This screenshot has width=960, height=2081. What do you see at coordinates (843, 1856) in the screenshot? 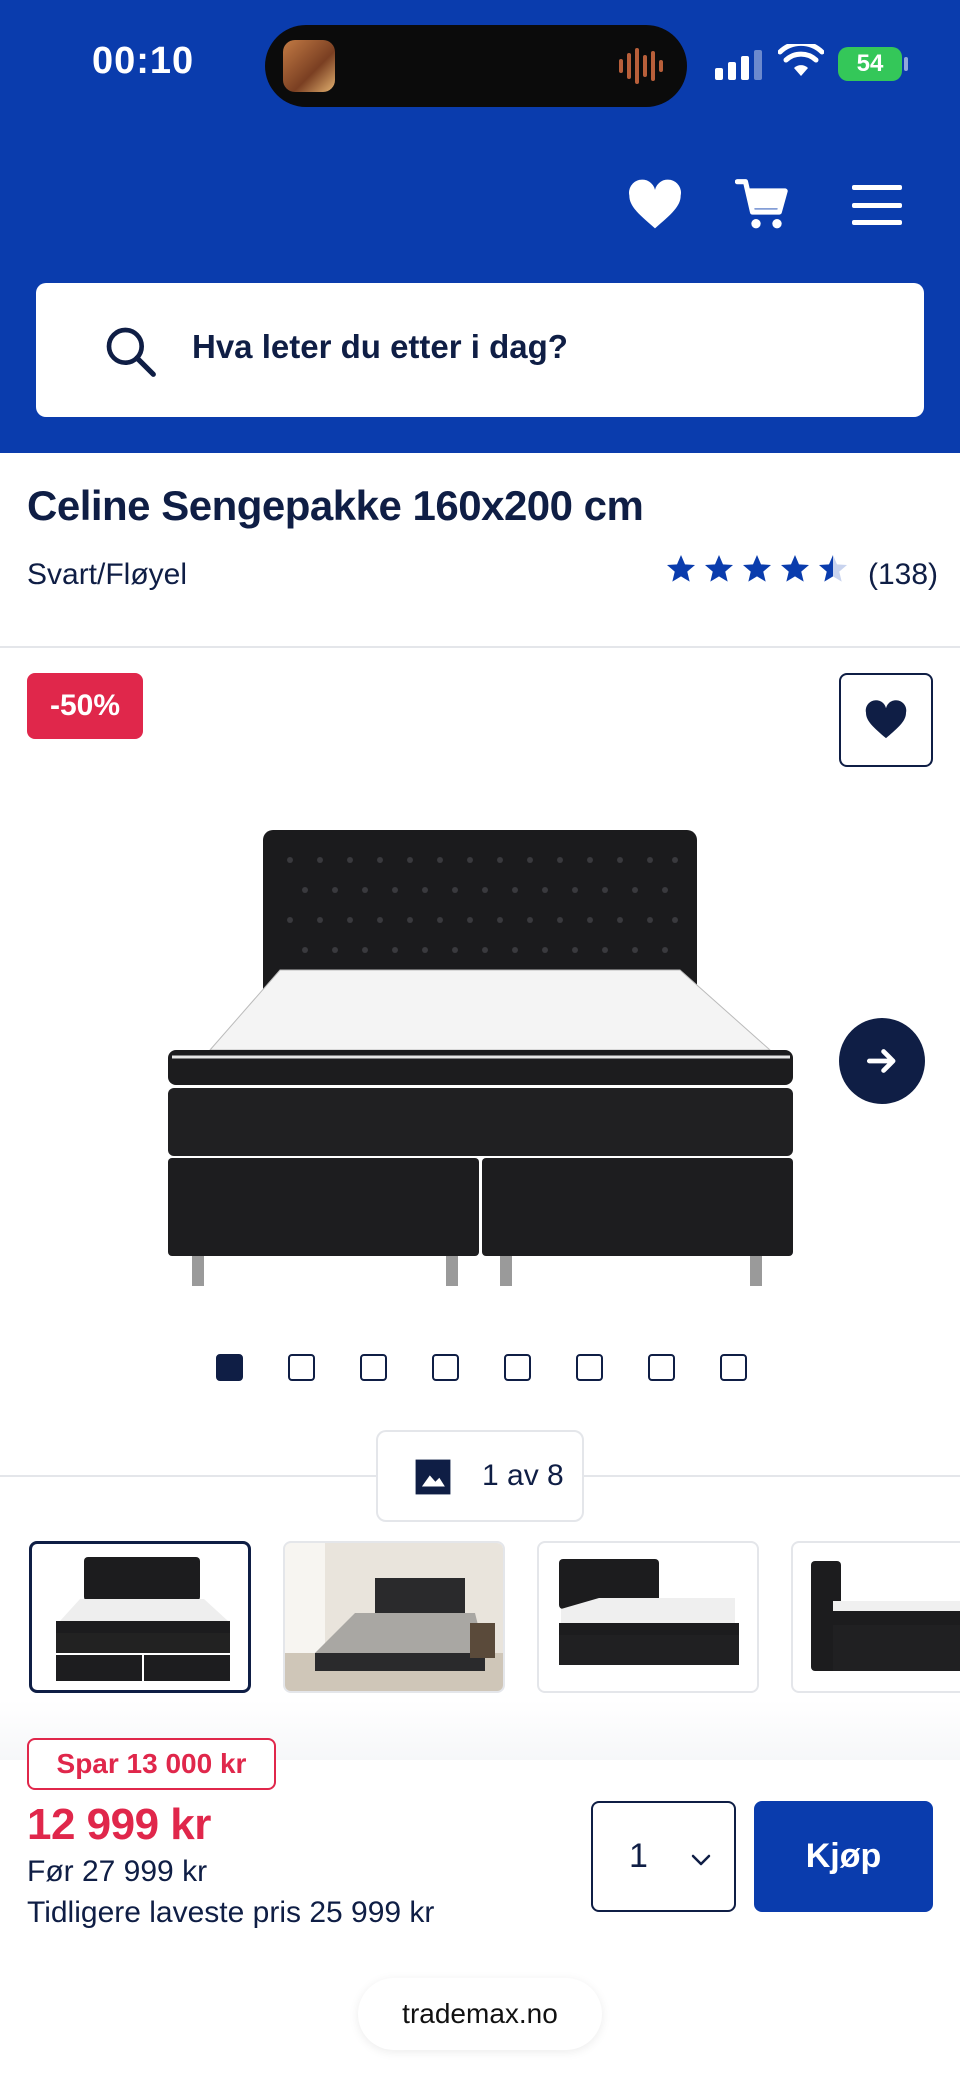
I see `buy-button: Kjøp` at bounding box center [843, 1856].